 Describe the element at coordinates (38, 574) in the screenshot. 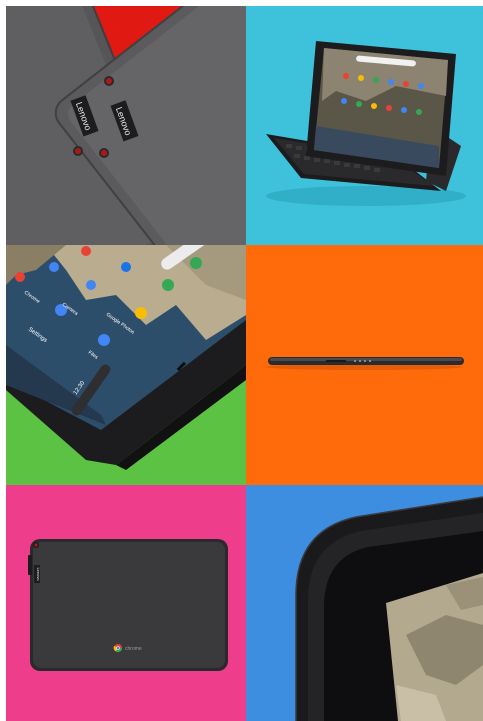

I see `lenovo-badge-pink: Lenovo` at that location.